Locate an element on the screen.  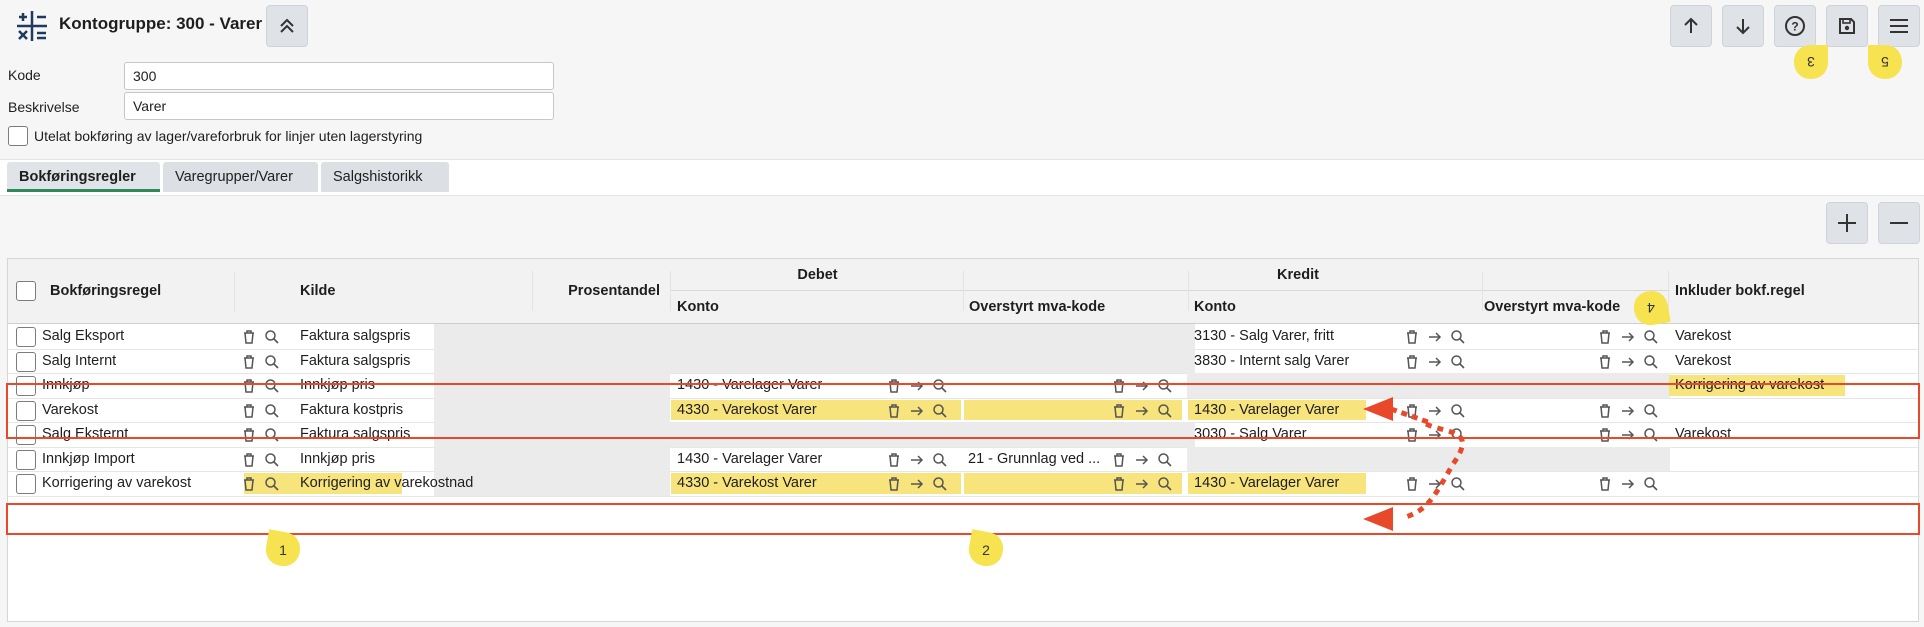
add-row-button is located at coordinates (1847, 223).